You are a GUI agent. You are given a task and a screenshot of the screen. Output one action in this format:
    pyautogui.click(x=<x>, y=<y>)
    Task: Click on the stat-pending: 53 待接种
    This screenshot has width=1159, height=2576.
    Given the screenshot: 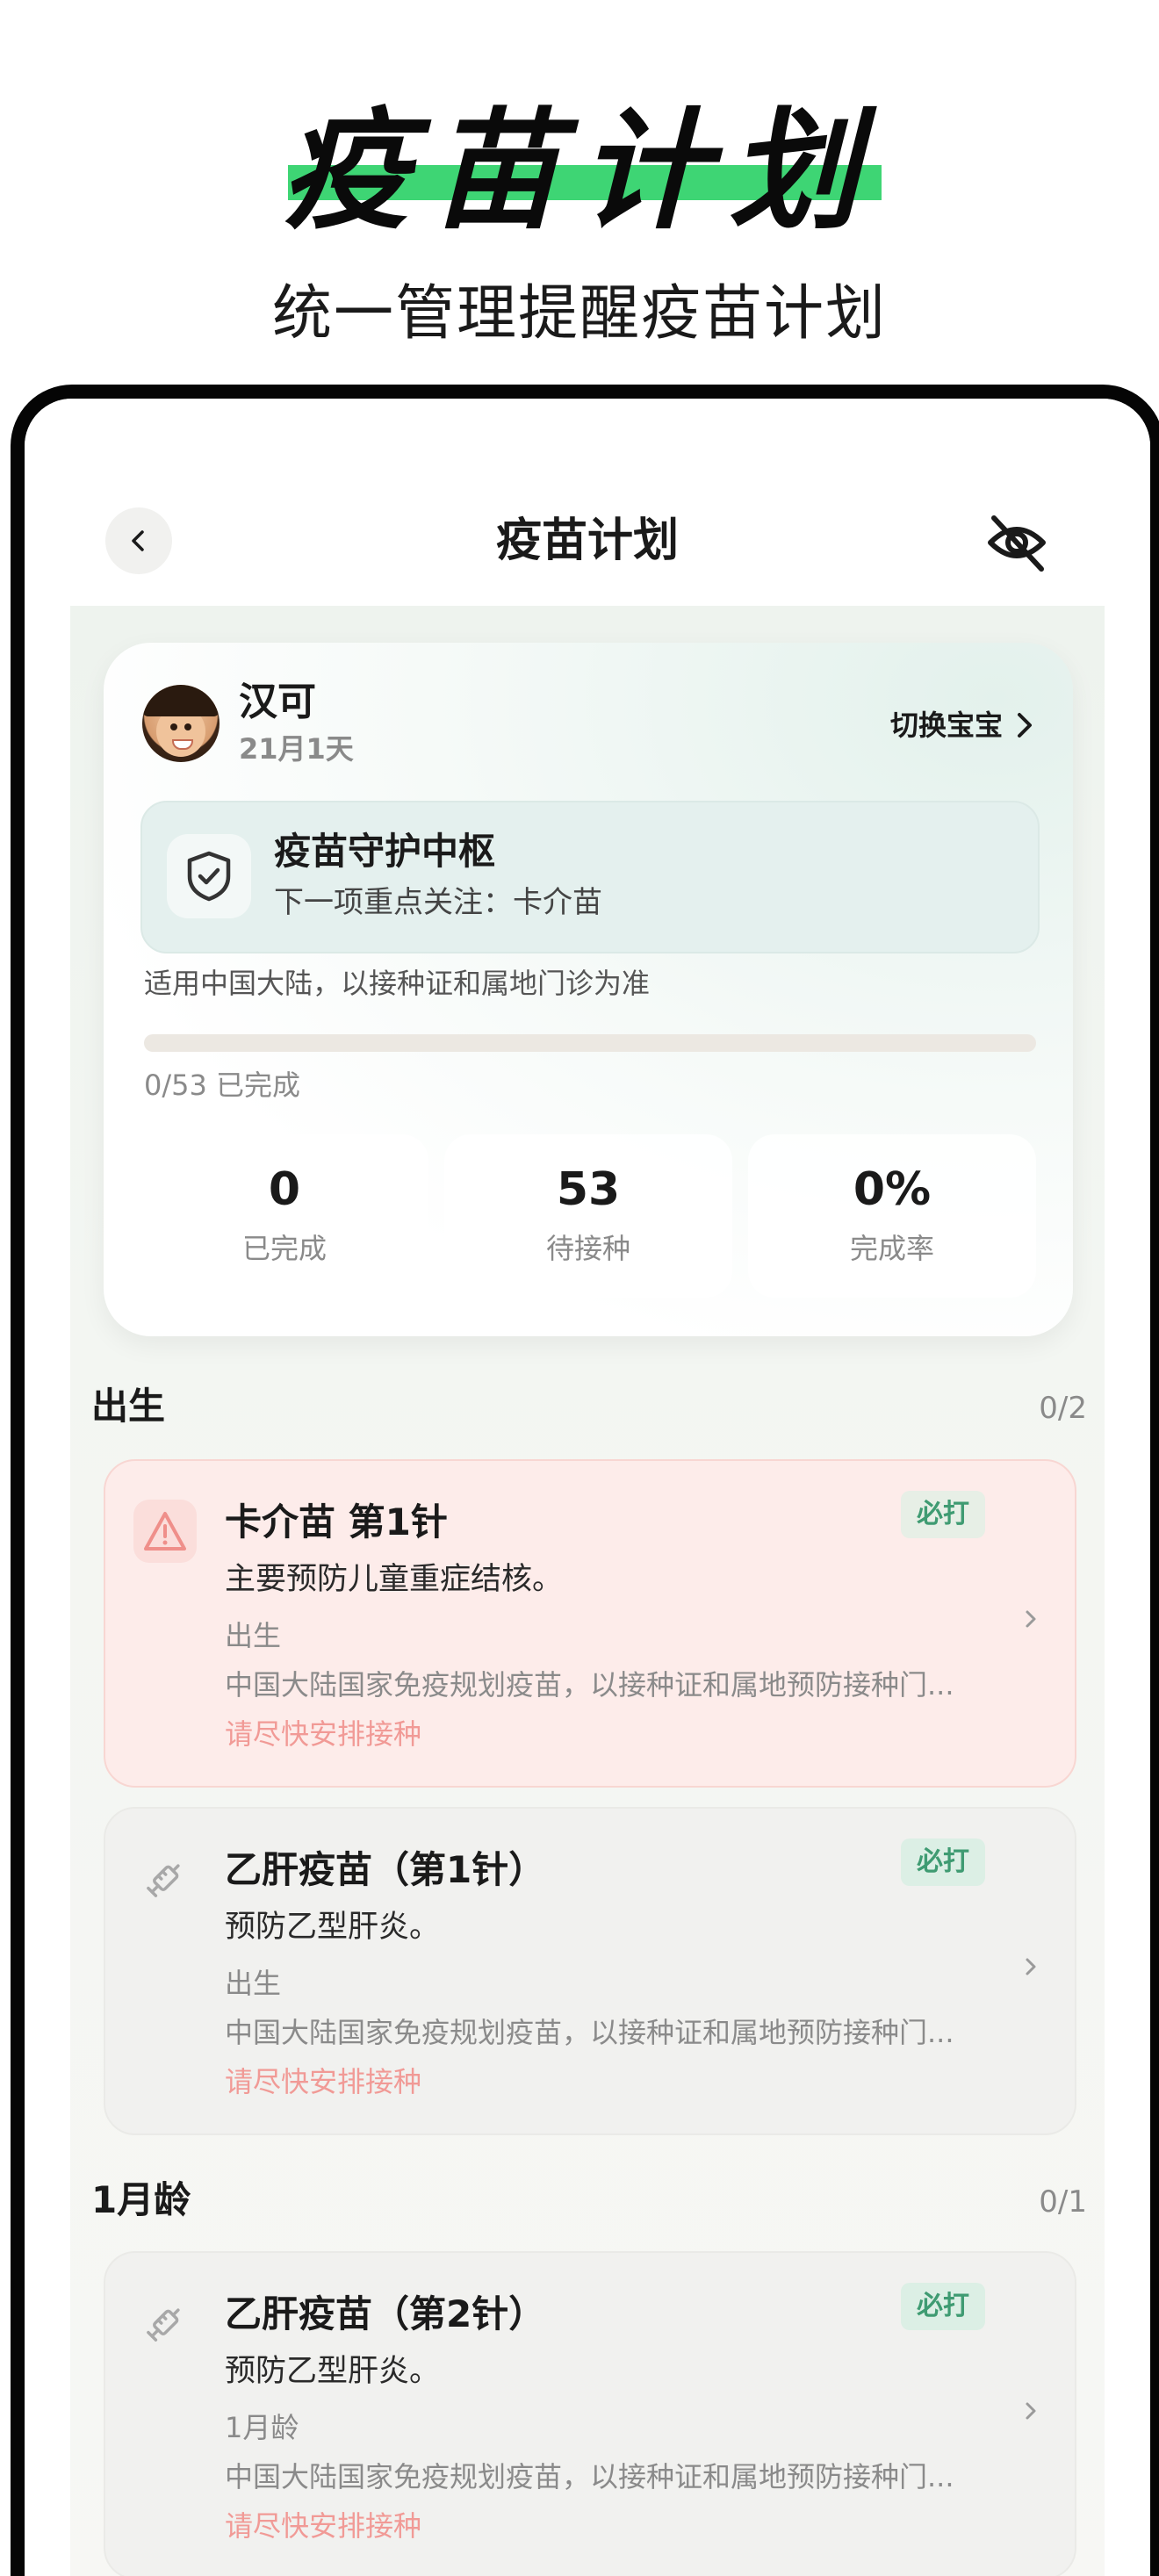 What is the action you would take?
    pyautogui.click(x=588, y=1216)
    